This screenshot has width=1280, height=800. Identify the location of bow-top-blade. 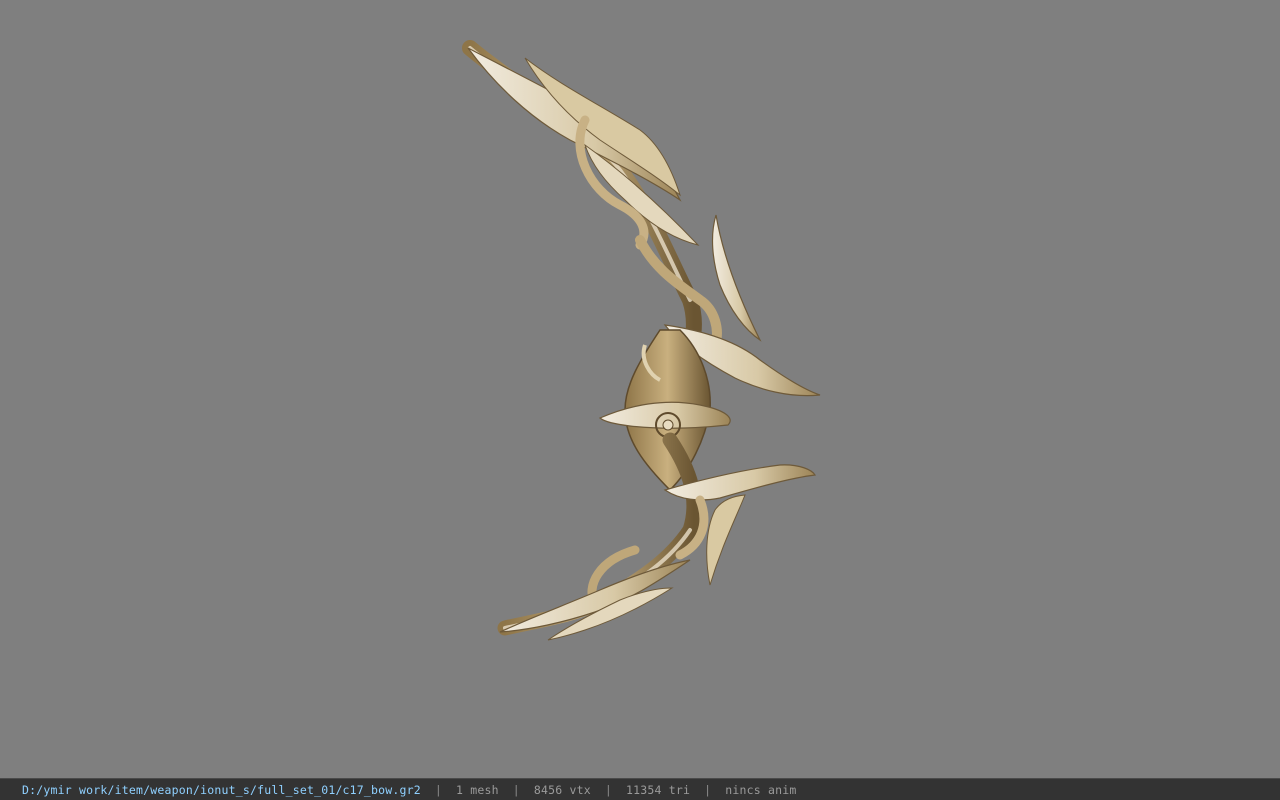
(574, 124).